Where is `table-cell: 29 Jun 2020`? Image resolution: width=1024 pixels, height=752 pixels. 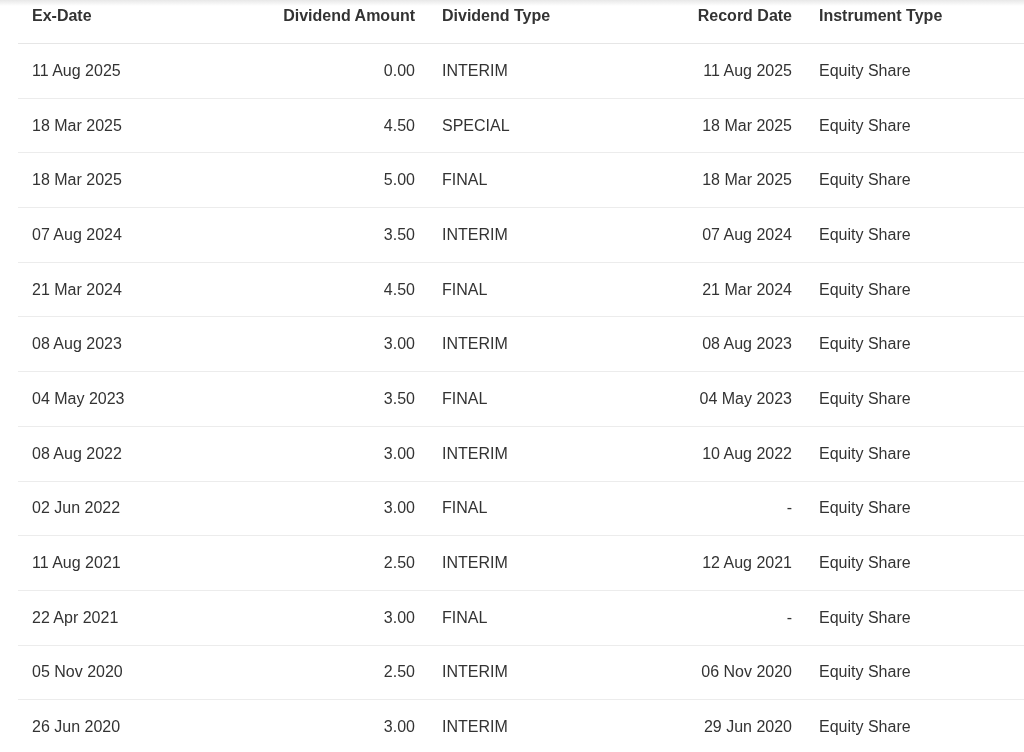 table-cell: 29 Jun 2020 is located at coordinates (747, 727).